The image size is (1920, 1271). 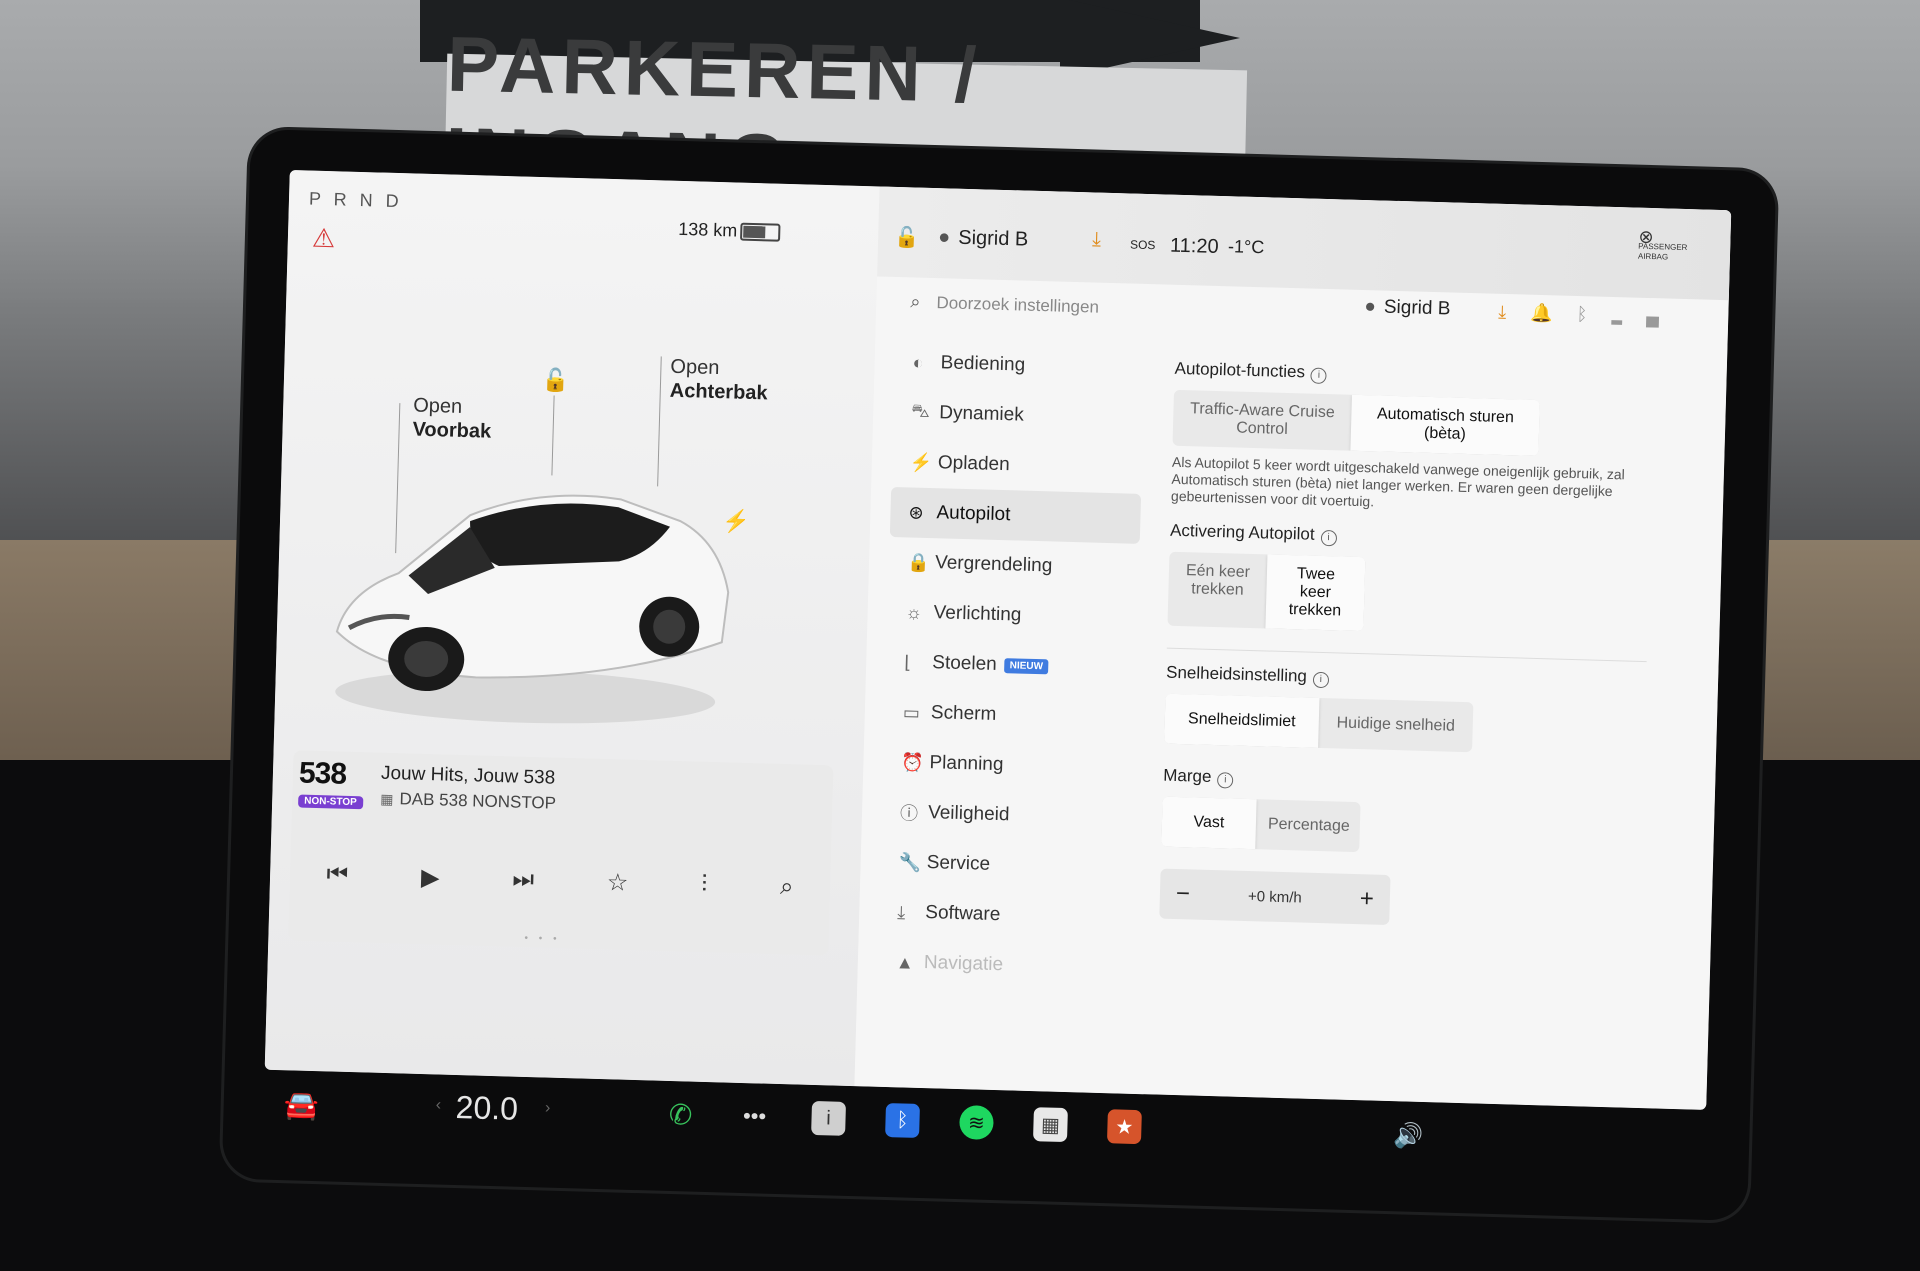 What do you see at coordinates (1026, 665) in the screenshot?
I see `new-badge: NIEUW` at bounding box center [1026, 665].